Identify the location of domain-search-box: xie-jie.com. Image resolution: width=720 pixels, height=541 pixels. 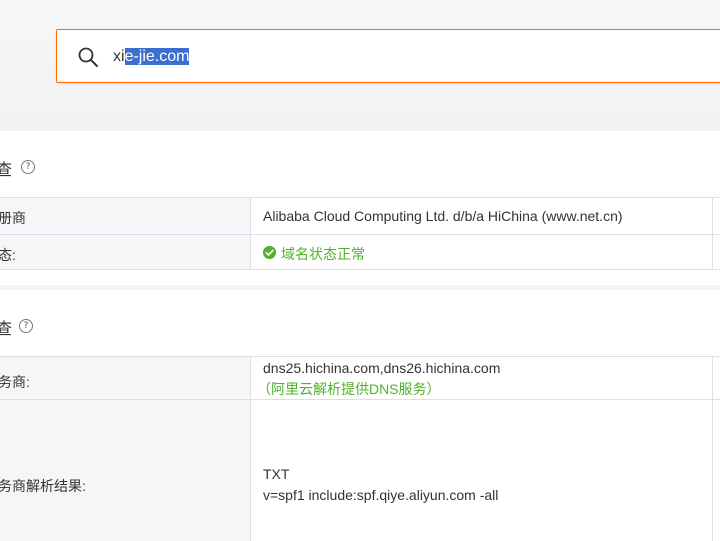
(388, 56).